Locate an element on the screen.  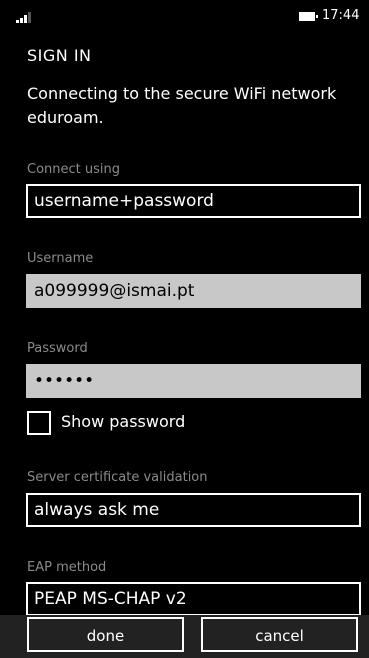
page-title: SIGN IN is located at coordinates (59, 55).